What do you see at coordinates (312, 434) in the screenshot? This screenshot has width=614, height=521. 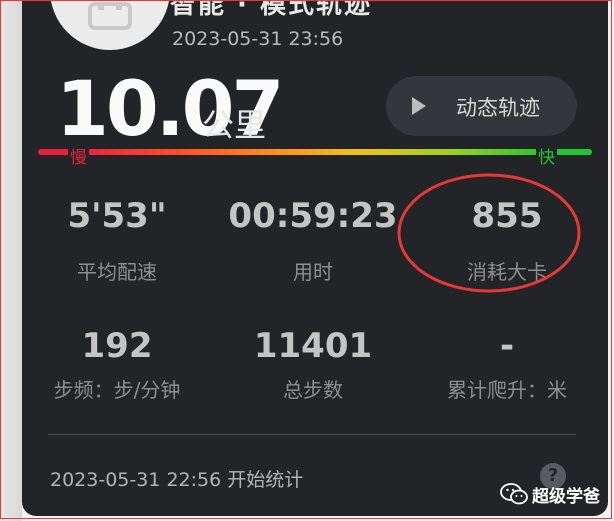 I see `divider` at bounding box center [312, 434].